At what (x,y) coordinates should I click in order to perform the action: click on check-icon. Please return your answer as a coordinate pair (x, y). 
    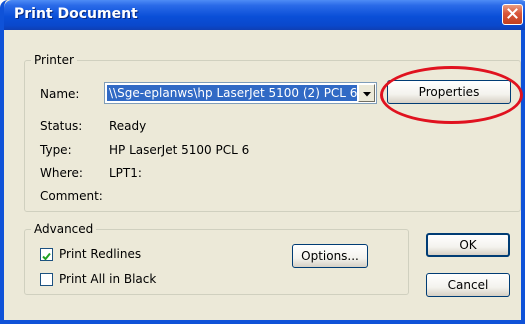
    Looking at the image, I should click on (46, 257).